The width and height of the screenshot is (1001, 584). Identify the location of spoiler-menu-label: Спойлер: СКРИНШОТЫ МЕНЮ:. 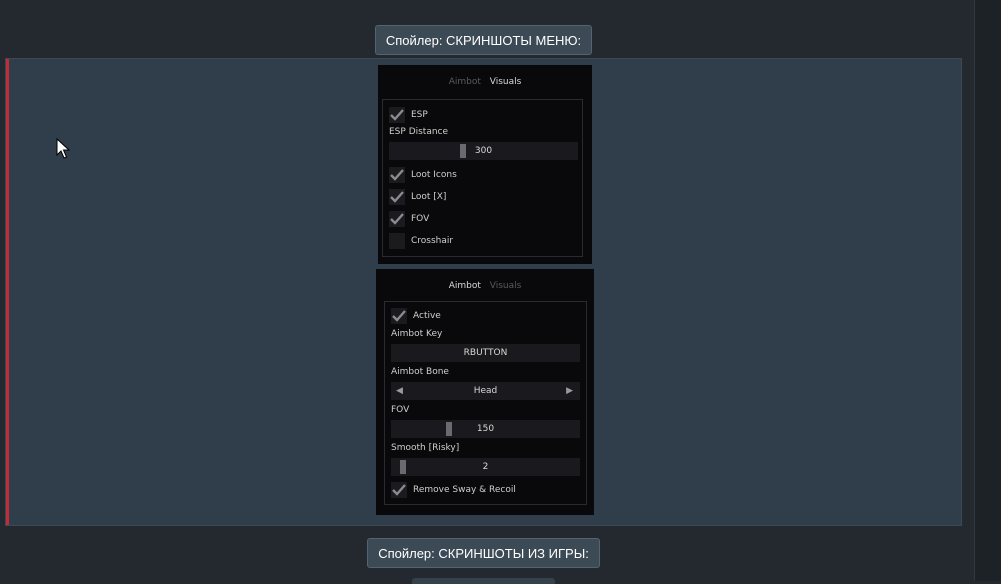
(483, 40).